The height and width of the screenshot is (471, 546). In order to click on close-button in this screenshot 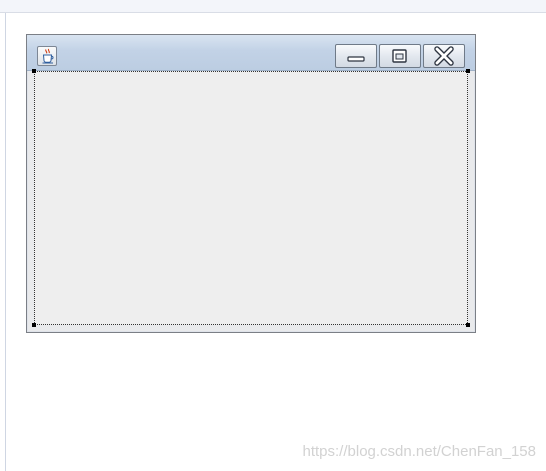, I will do `click(444, 56)`.